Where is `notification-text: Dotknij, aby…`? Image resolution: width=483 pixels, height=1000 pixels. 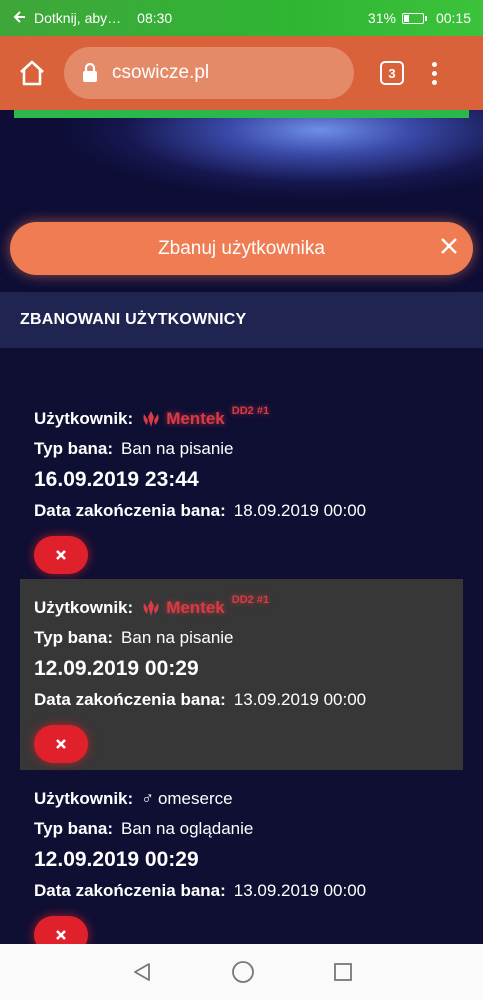 notification-text: Dotknij, aby… is located at coordinates (78, 18).